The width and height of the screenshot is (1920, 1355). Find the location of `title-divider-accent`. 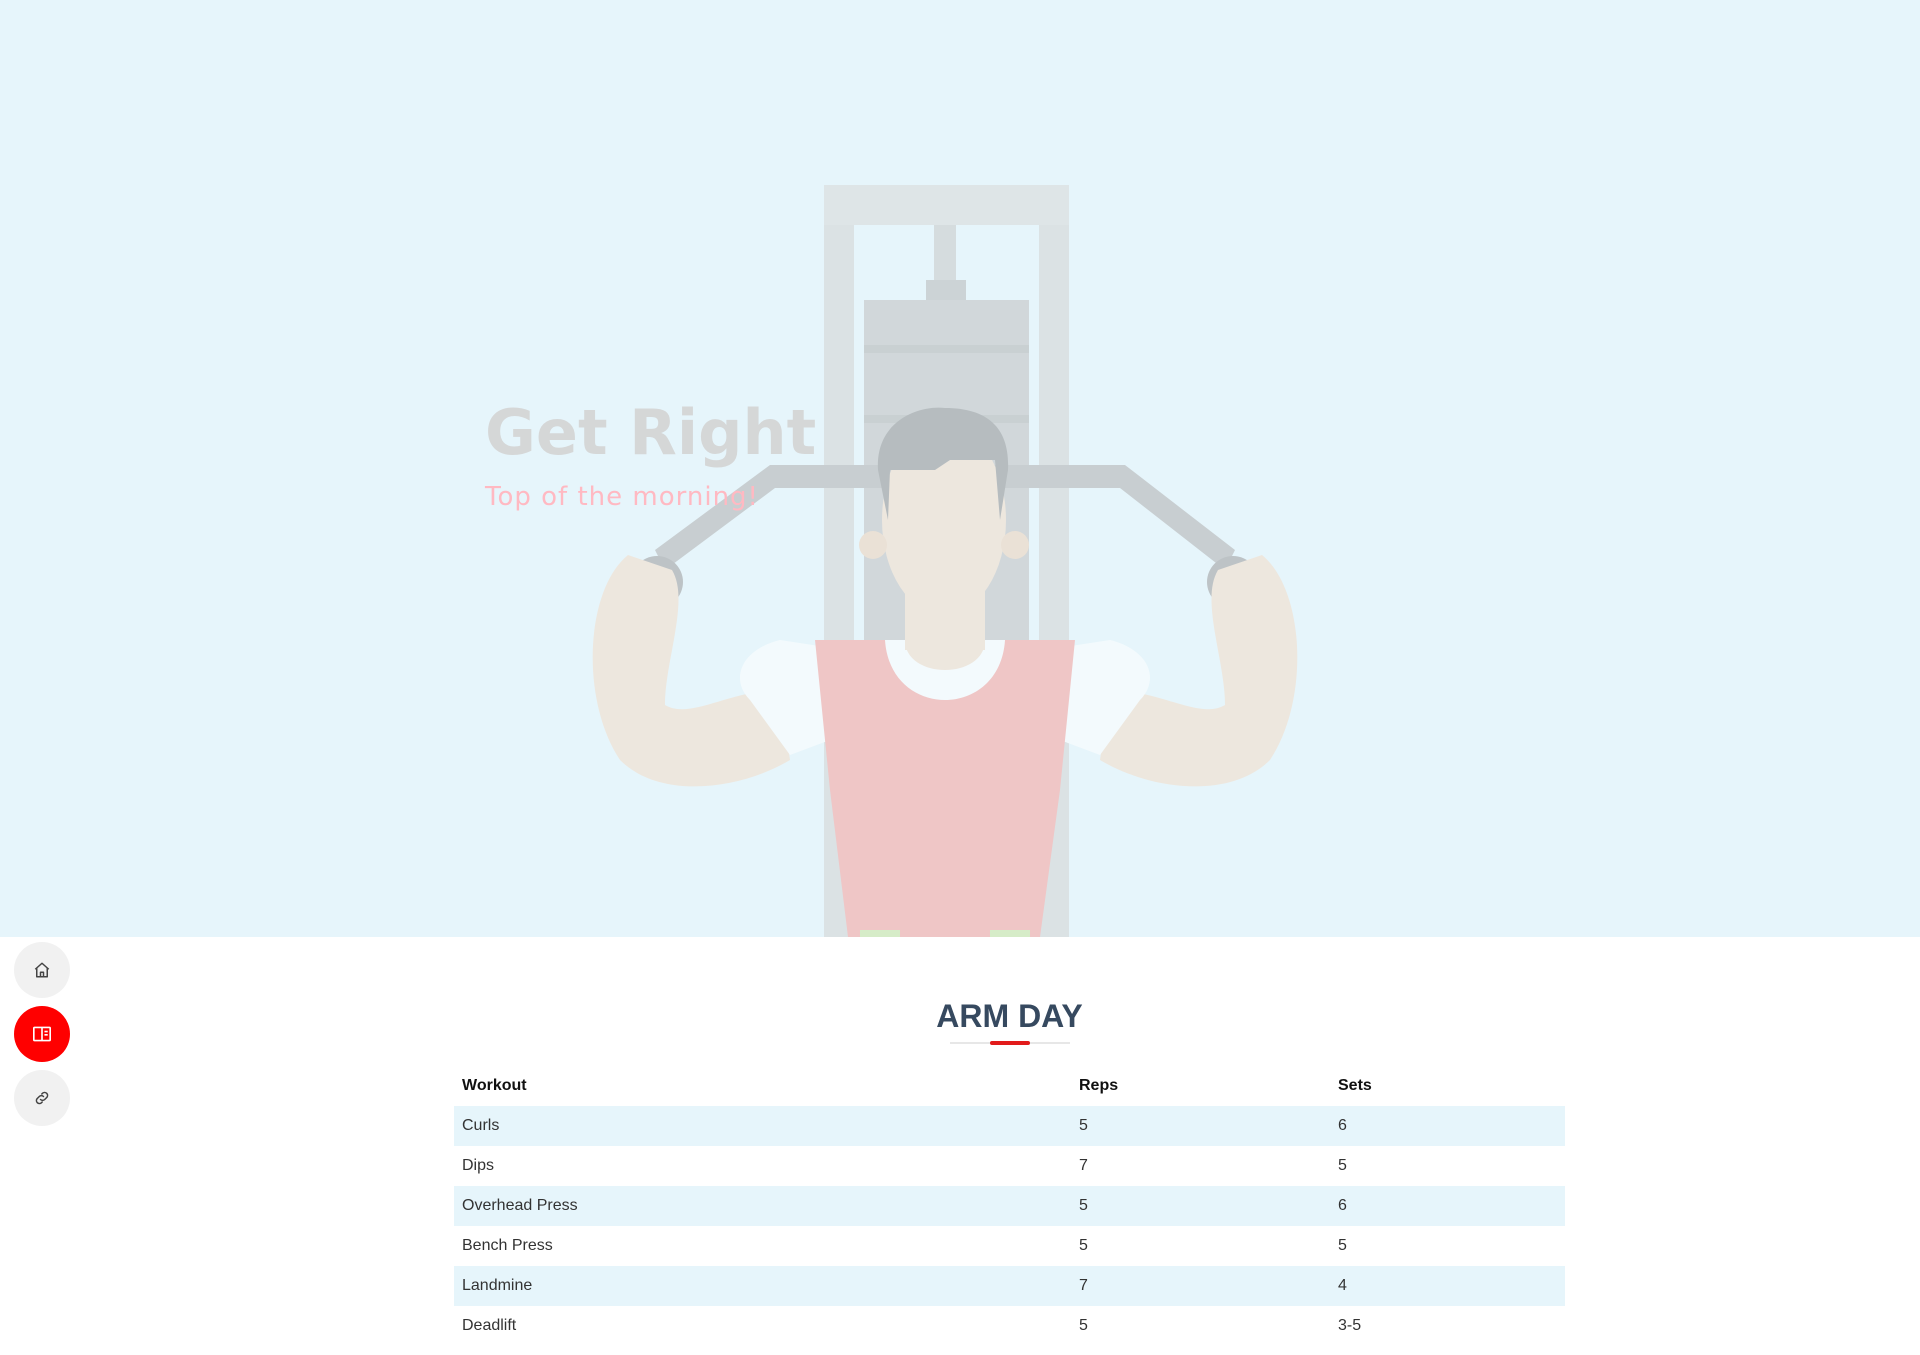

title-divider-accent is located at coordinates (1009, 1043).